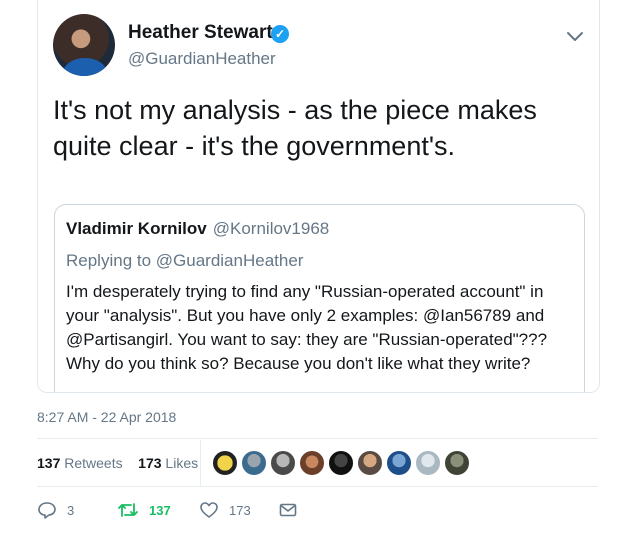 The height and width of the screenshot is (533, 629). I want to click on reply-icon, so click(47, 510).